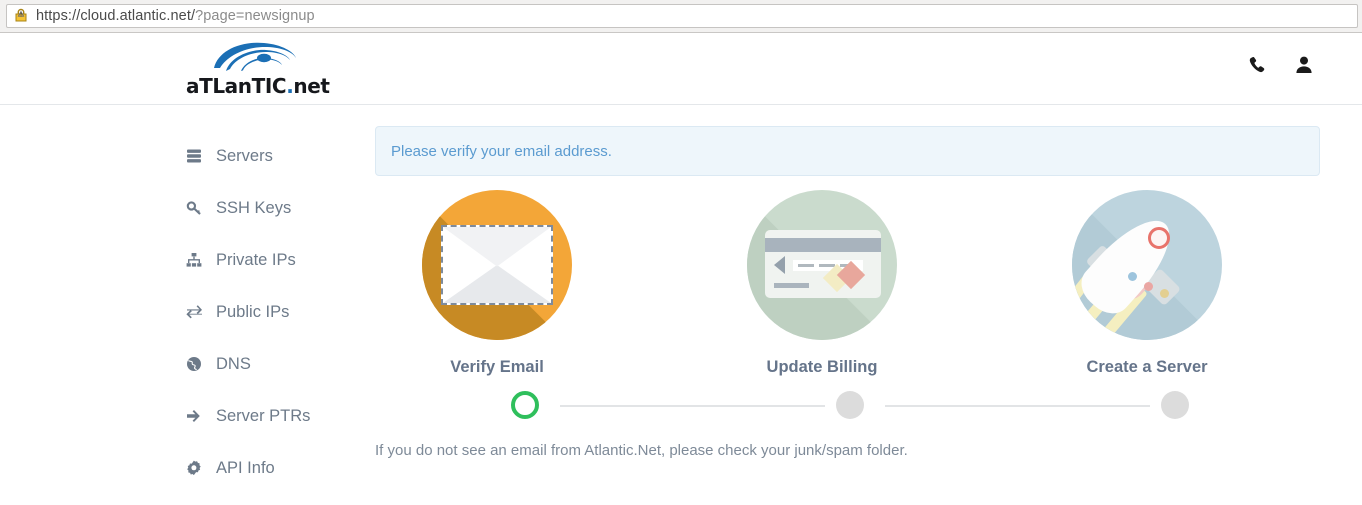  Describe the element at coordinates (501, 151) in the screenshot. I see `alert-text: Please verify your email address.` at that location.